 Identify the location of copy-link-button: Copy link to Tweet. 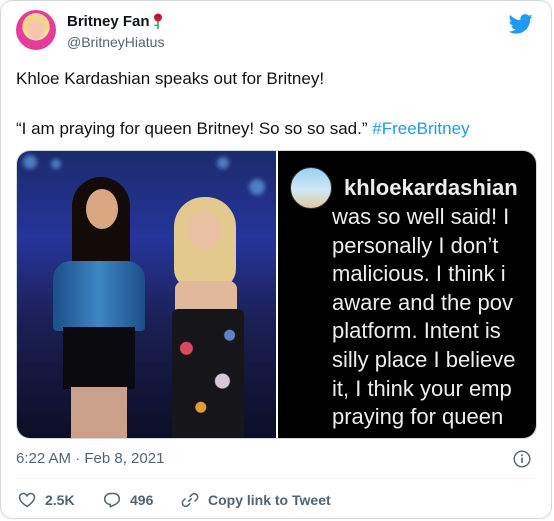
(256, 500).